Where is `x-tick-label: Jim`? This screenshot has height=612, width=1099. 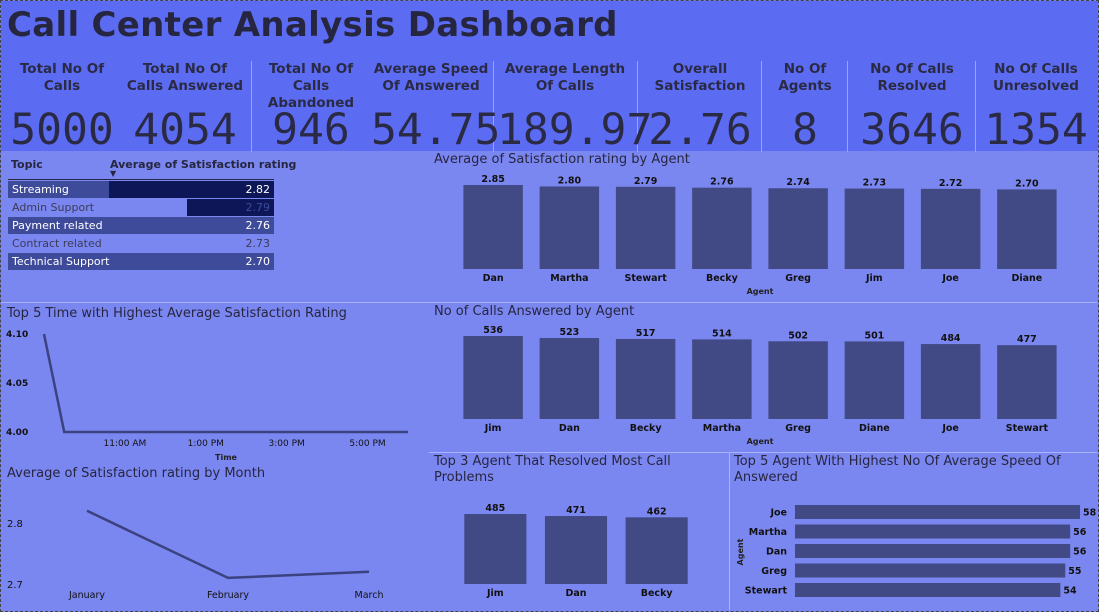
x-tick-label: Jim is located at coordinates (493, 428).